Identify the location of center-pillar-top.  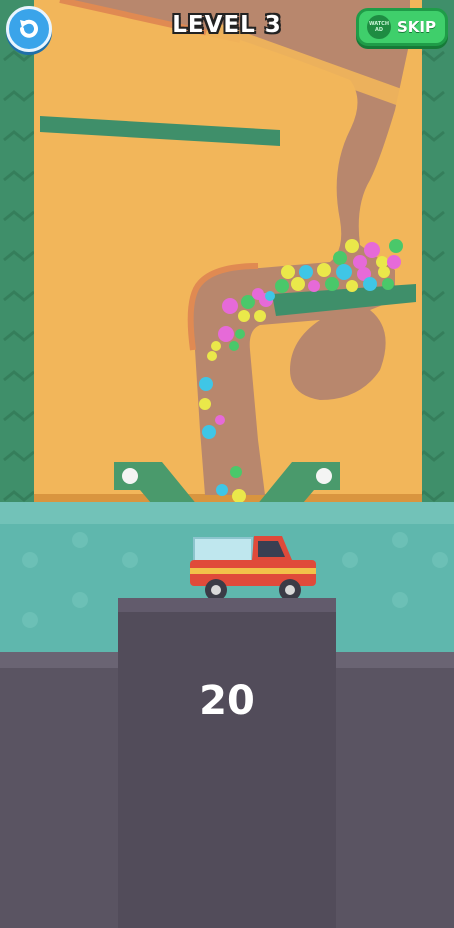
(227, 605).